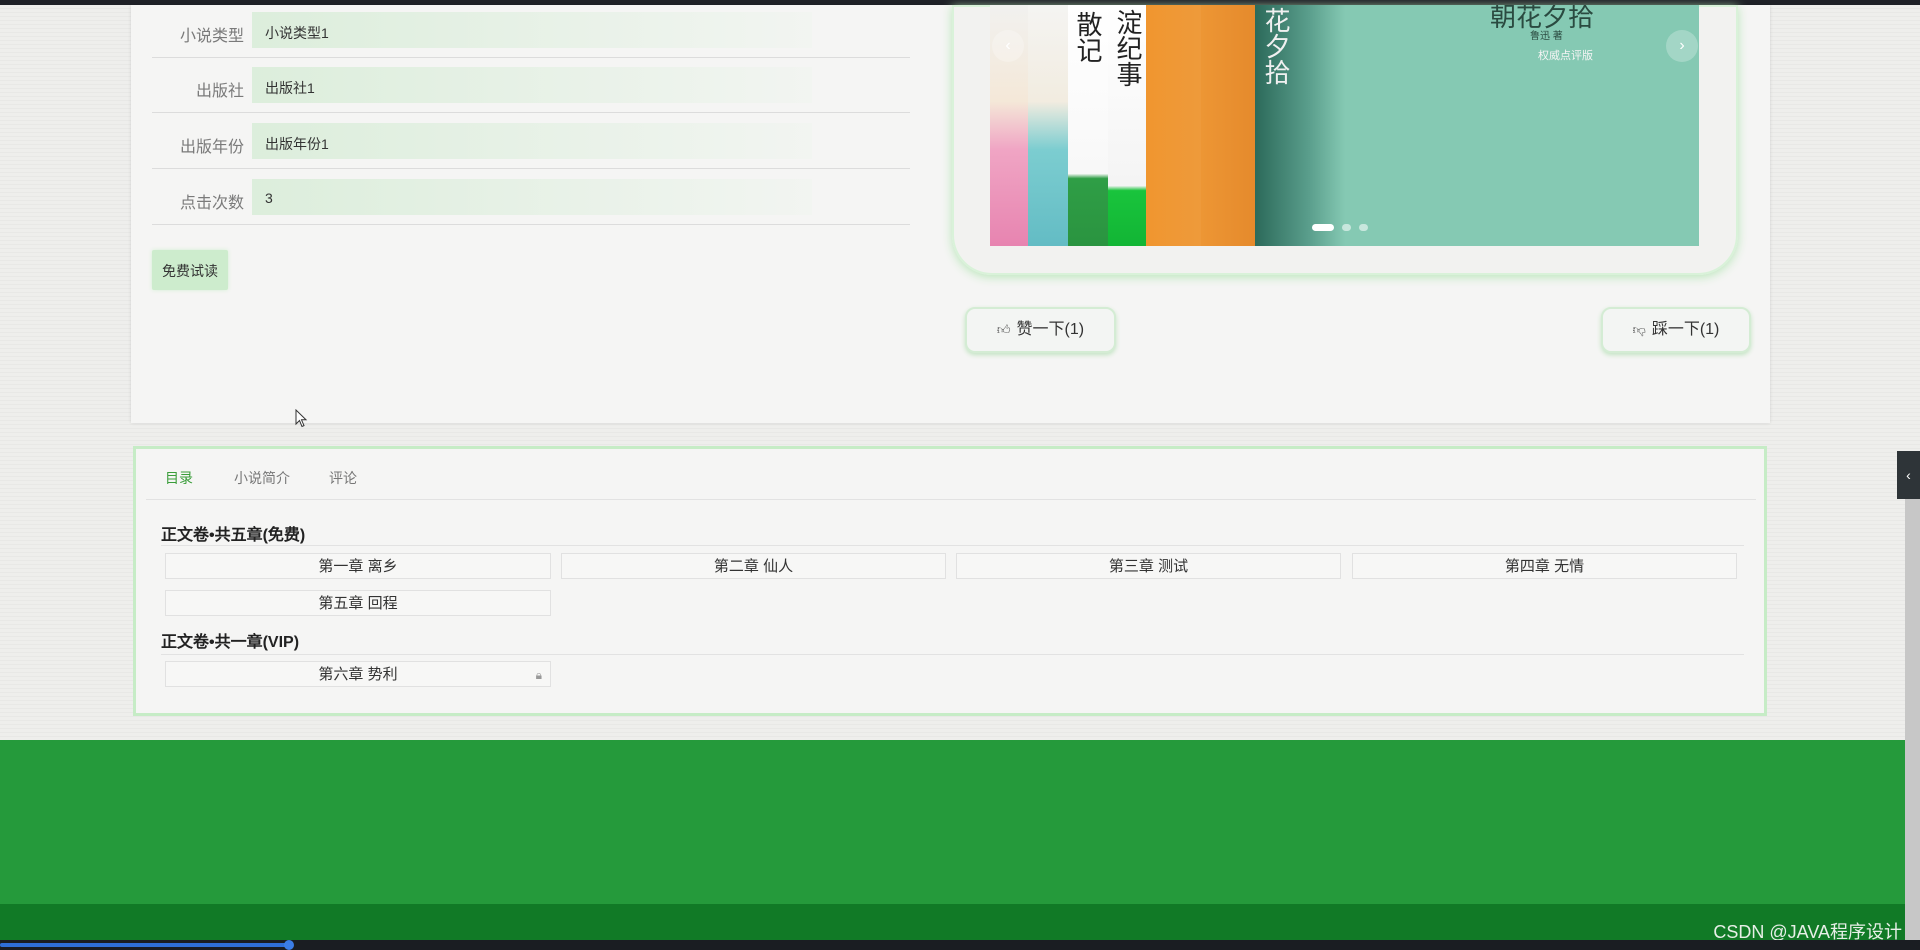 The height and width of the screenshot is (950, 1920). I want to click on carousel-indicators, so click(1344, 228).